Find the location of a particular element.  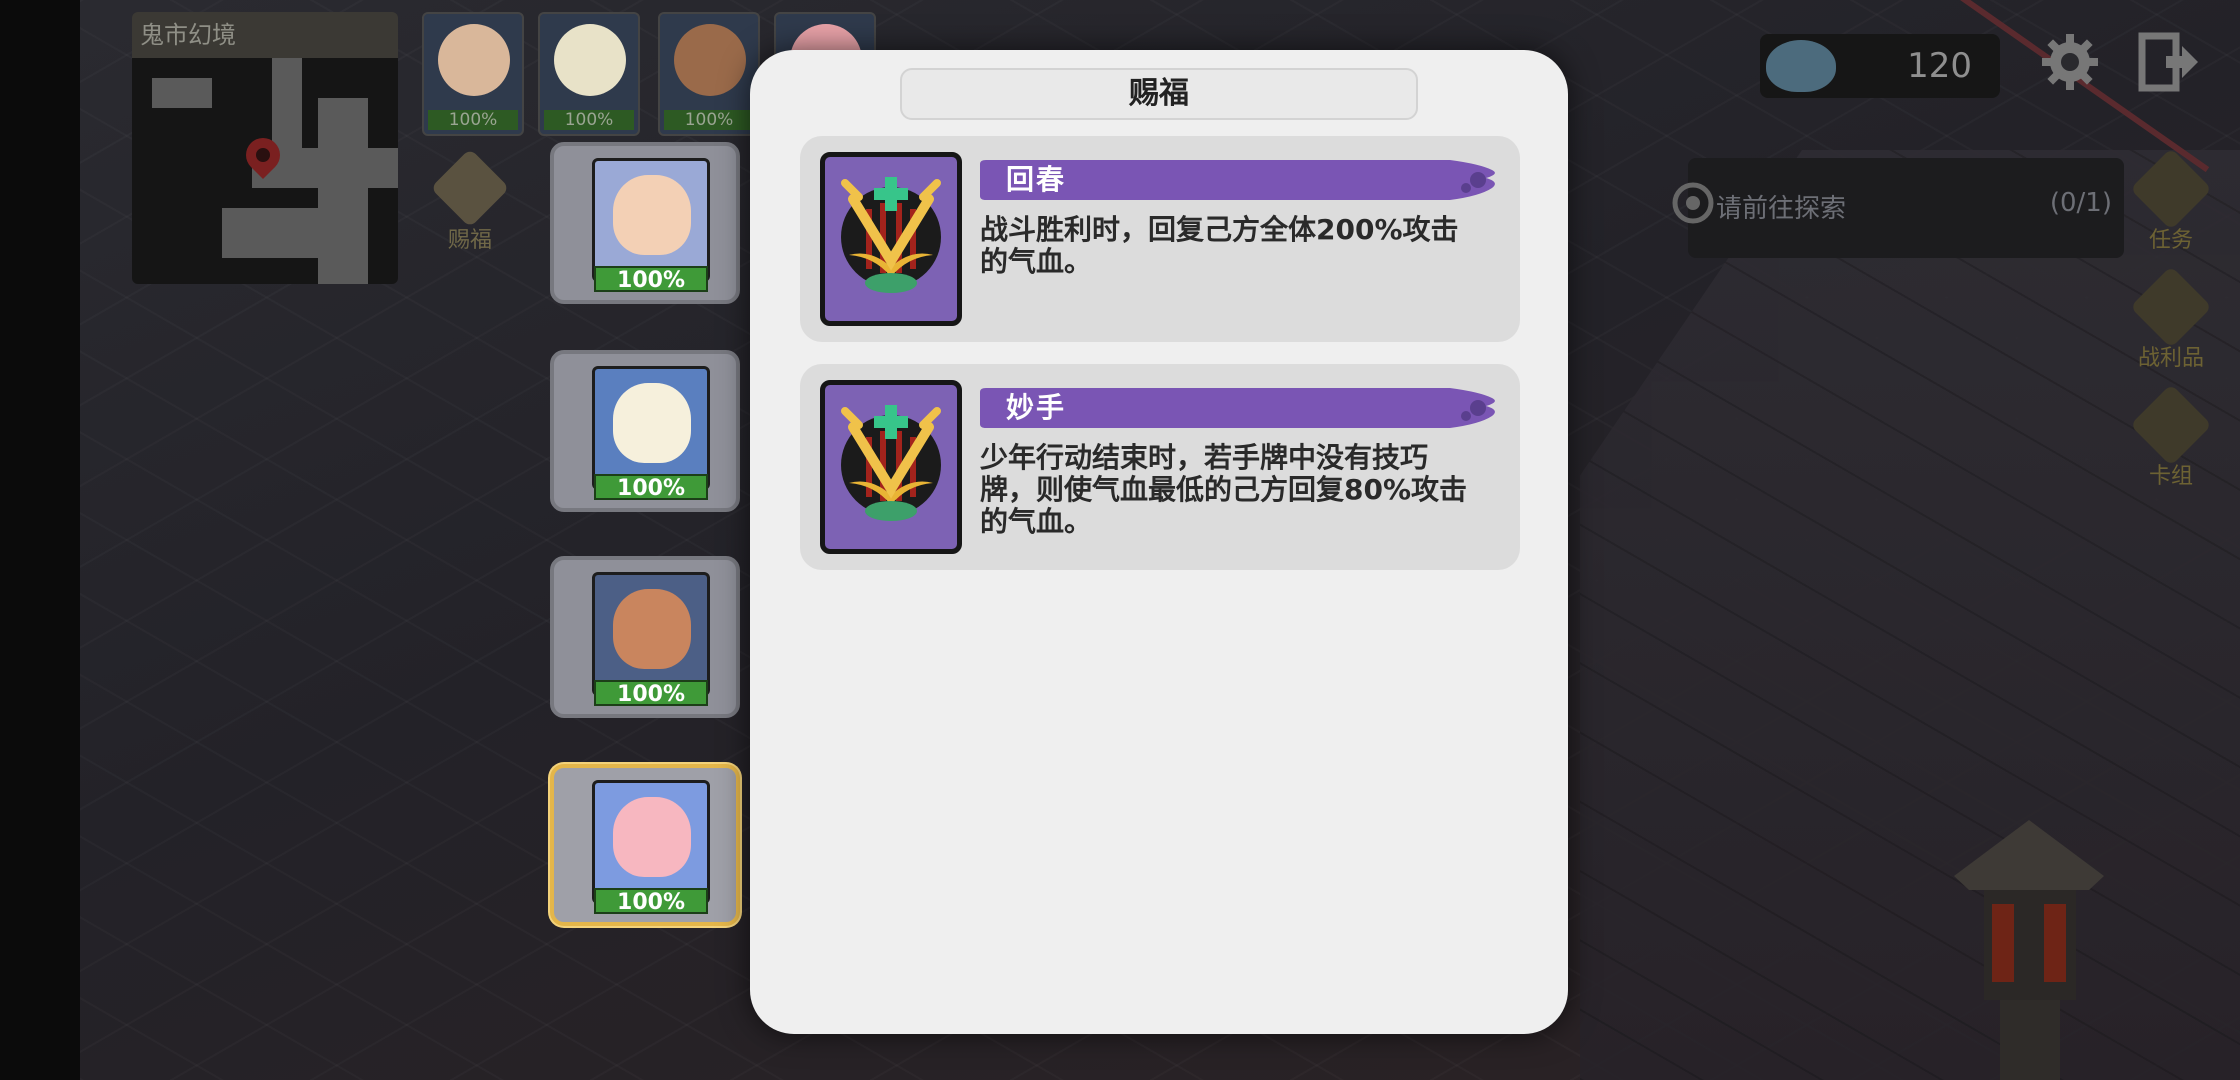

deck-icon is located at coordinates (2171, 425).